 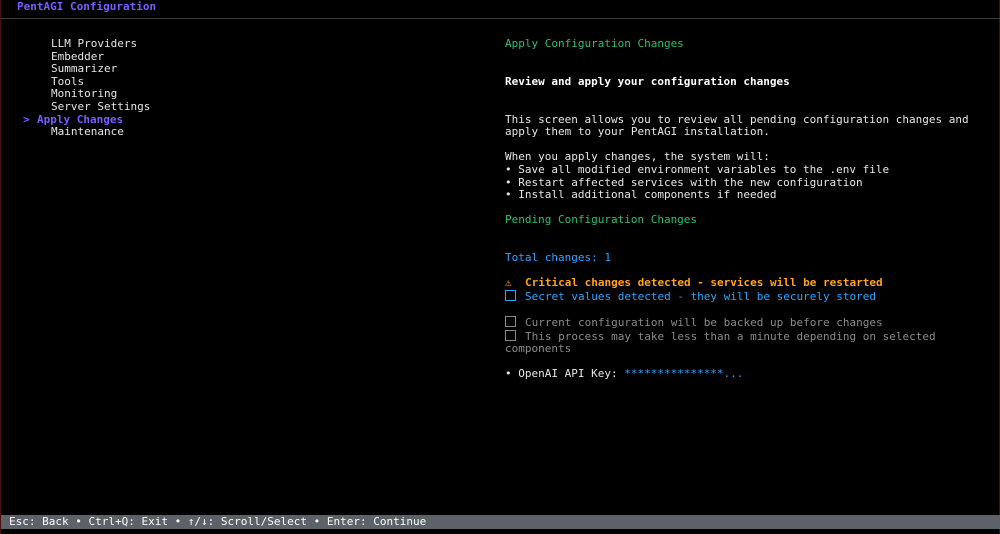 What do you see at coordinates (594, 43) in the screenshot?
I see `section-title: Apply Configuration Changes` at bounding box center [594, 43].